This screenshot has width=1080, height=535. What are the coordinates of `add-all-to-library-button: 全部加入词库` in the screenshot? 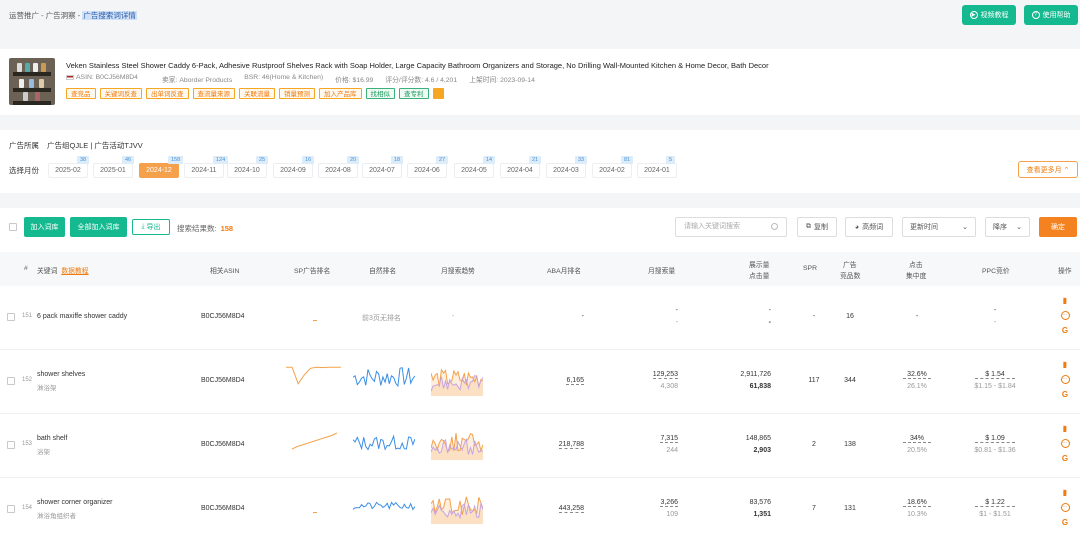 It's located at (98, 227).